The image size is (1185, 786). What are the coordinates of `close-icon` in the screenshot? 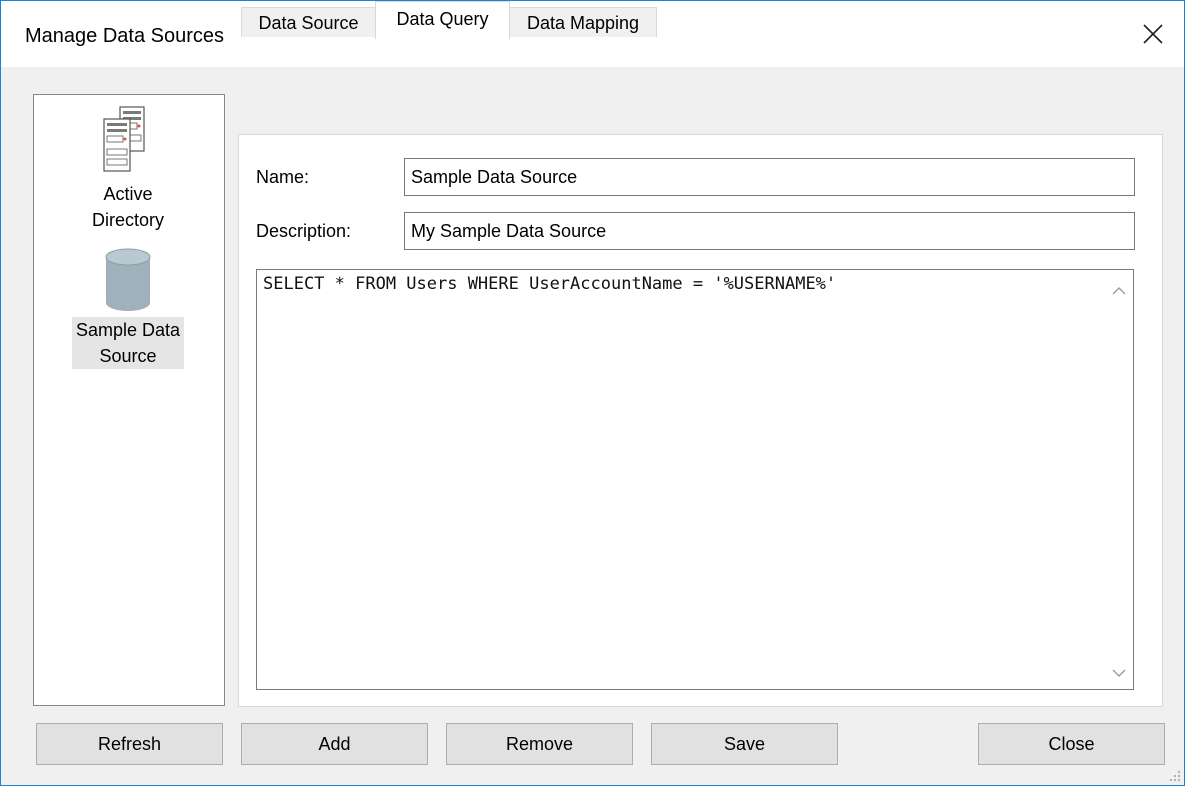 It's located at (1153, 34).